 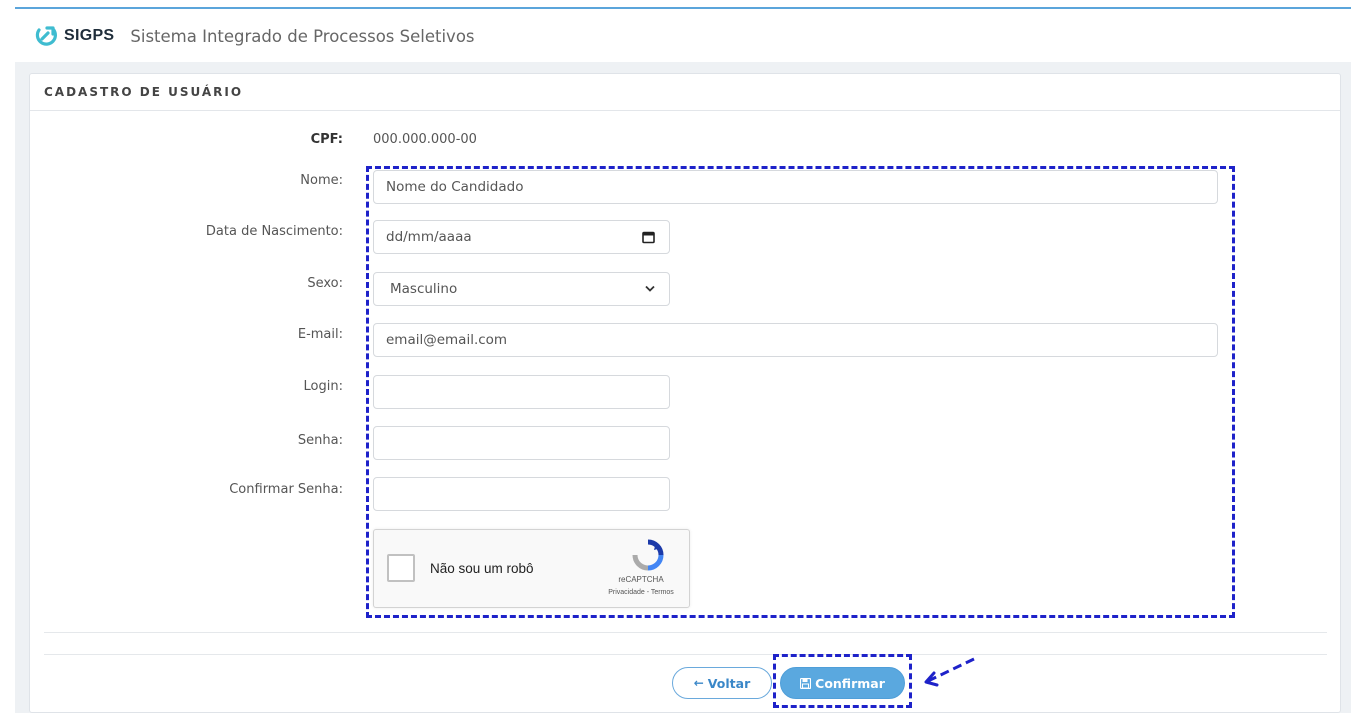 I want to click on brand-name: SIGPS, so click(x=89, y=35).